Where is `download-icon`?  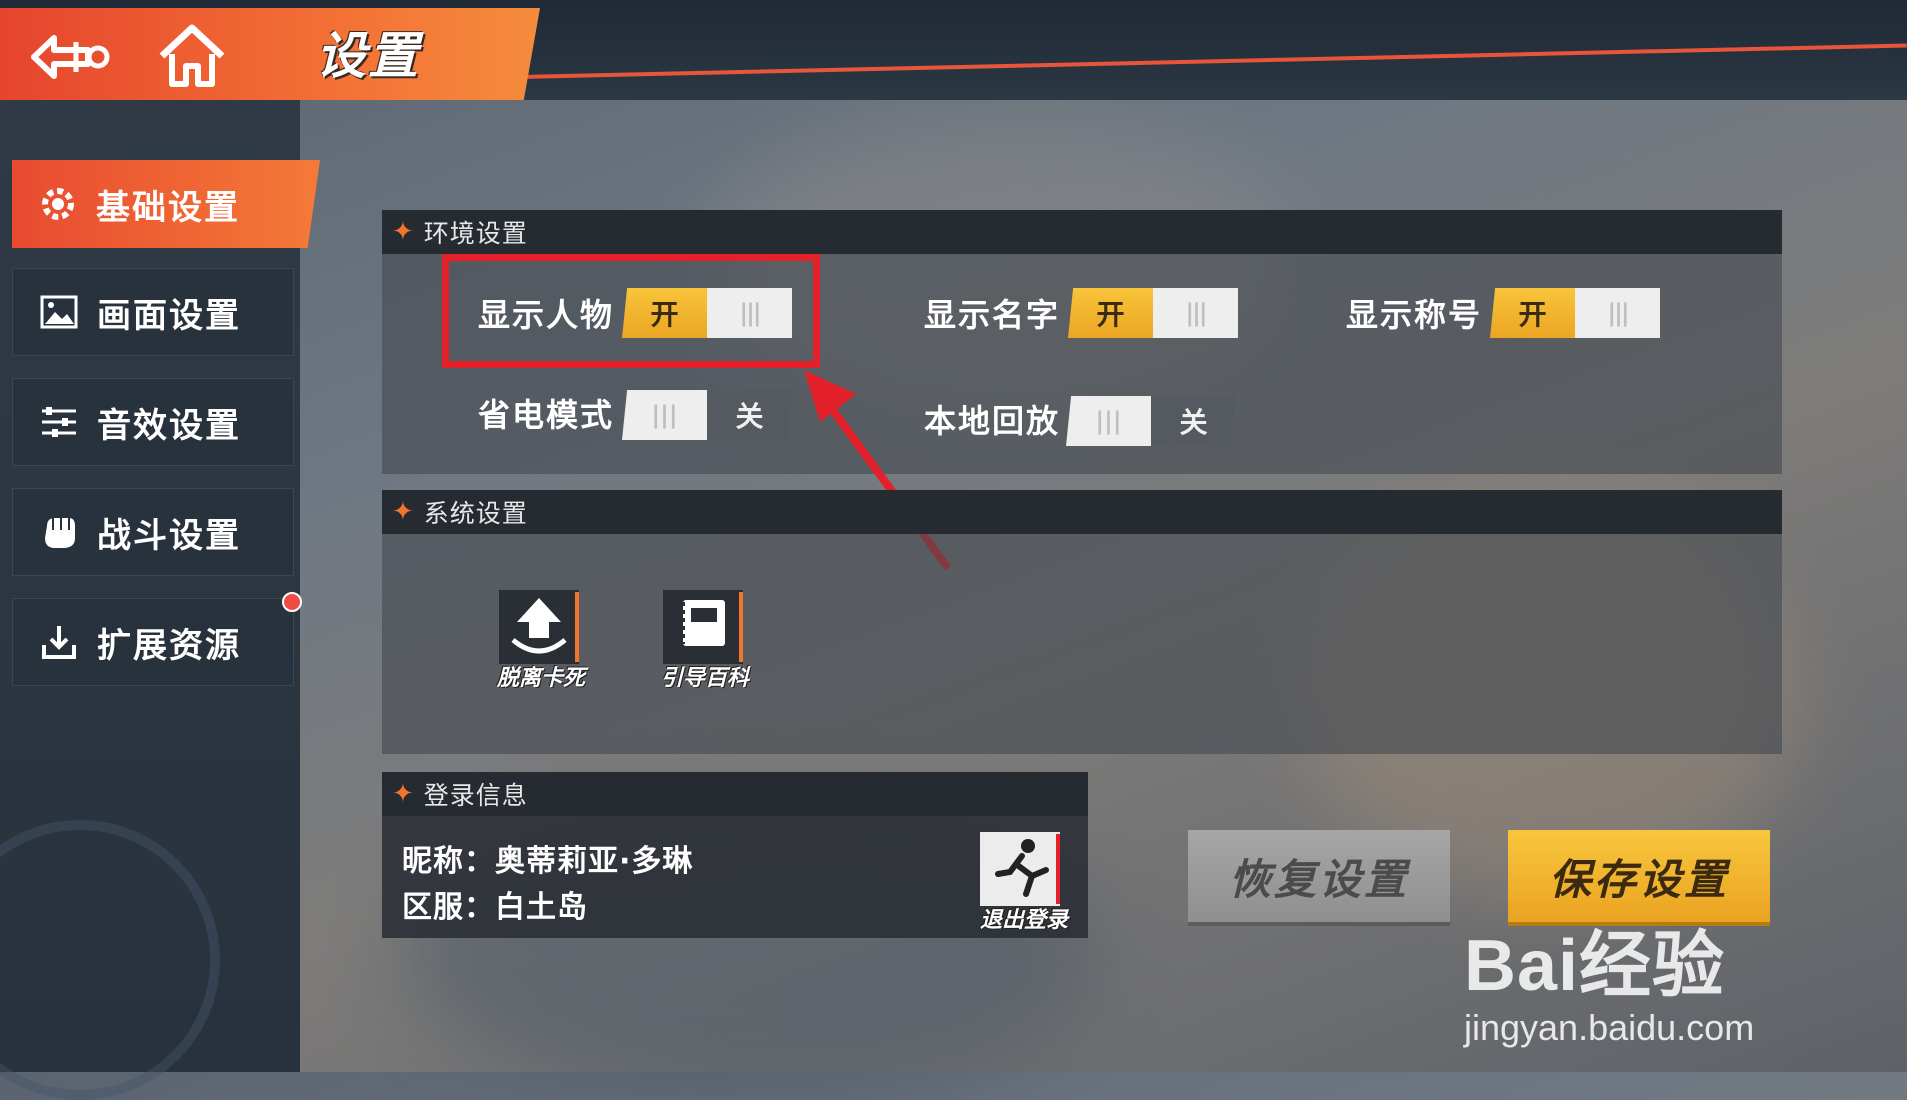
download-icon is located at coordinates (59, 642).